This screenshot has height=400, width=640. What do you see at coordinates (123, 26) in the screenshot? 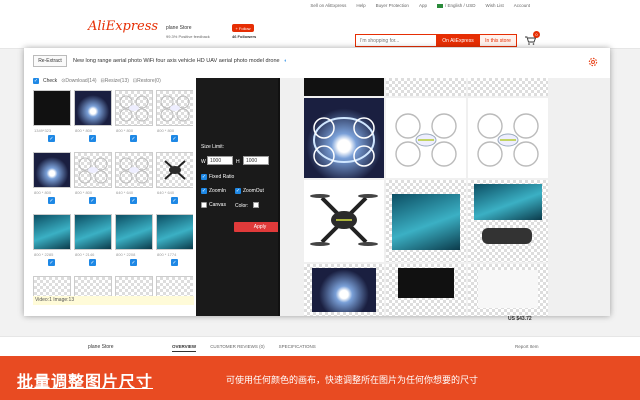
I see `aliexpress-logo: AliExpress` at bounding box center [123, 26].